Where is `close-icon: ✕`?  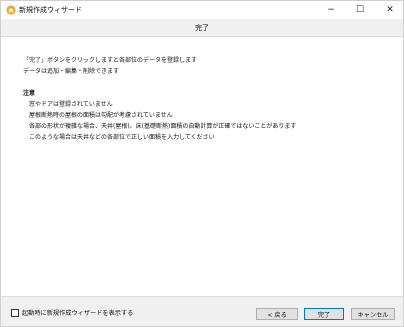
close-icon: ✕ is located at coordinates (390, 10).